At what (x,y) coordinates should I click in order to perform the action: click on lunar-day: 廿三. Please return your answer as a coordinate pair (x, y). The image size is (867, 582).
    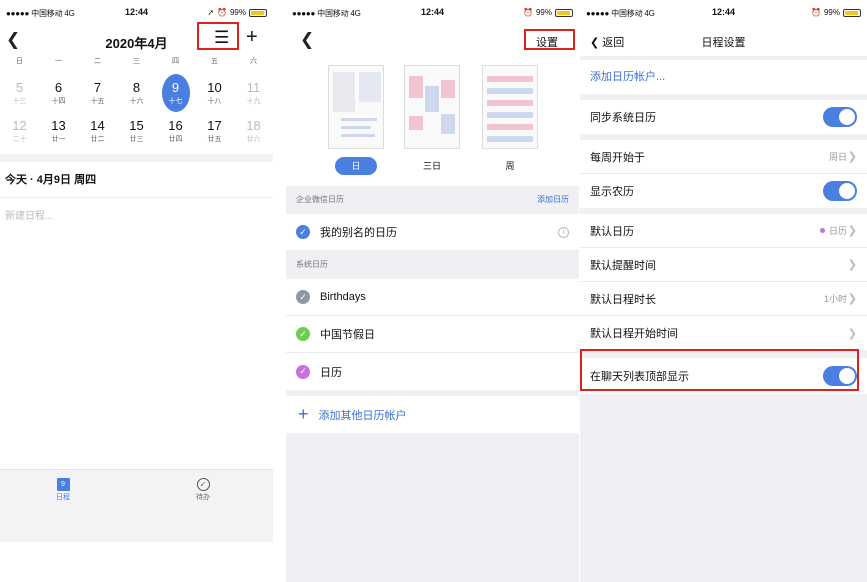
    Looking at the image, I should click on (136, 139).